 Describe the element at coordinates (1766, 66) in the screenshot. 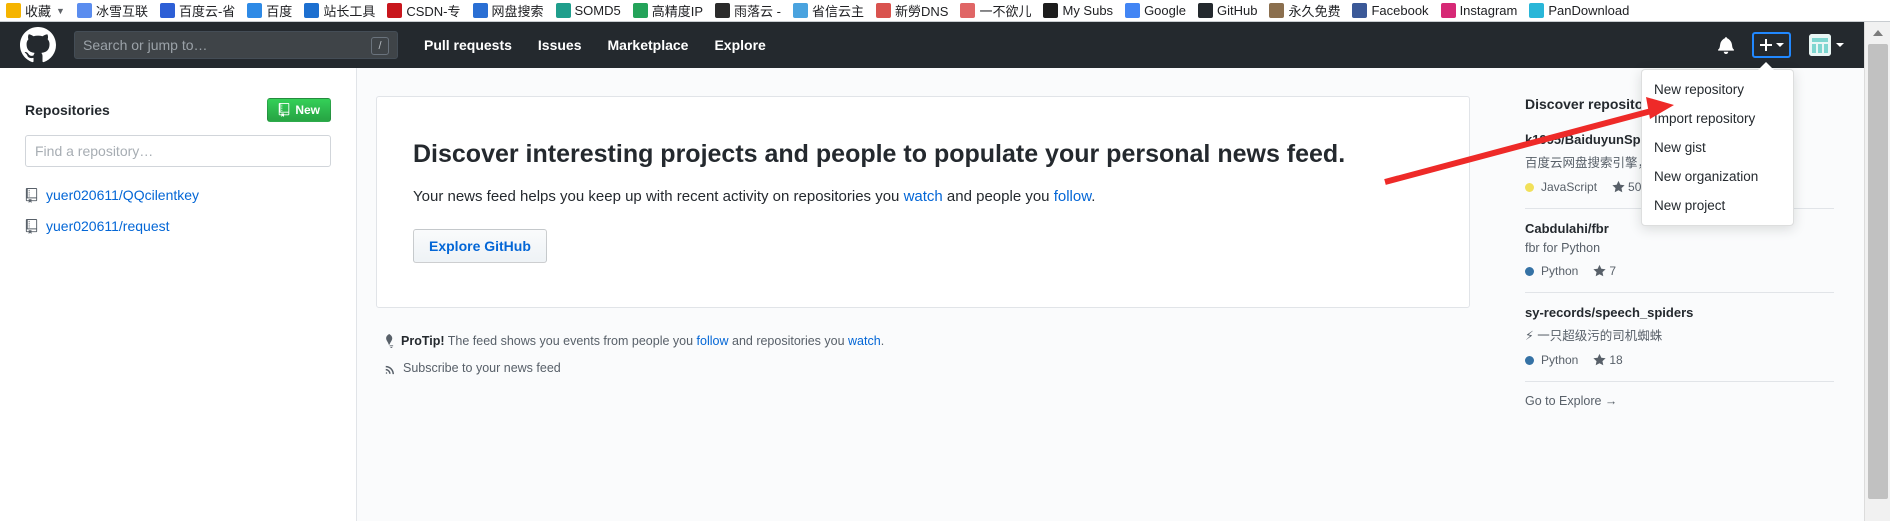

I see `dropdown-caret-icon` at that location.